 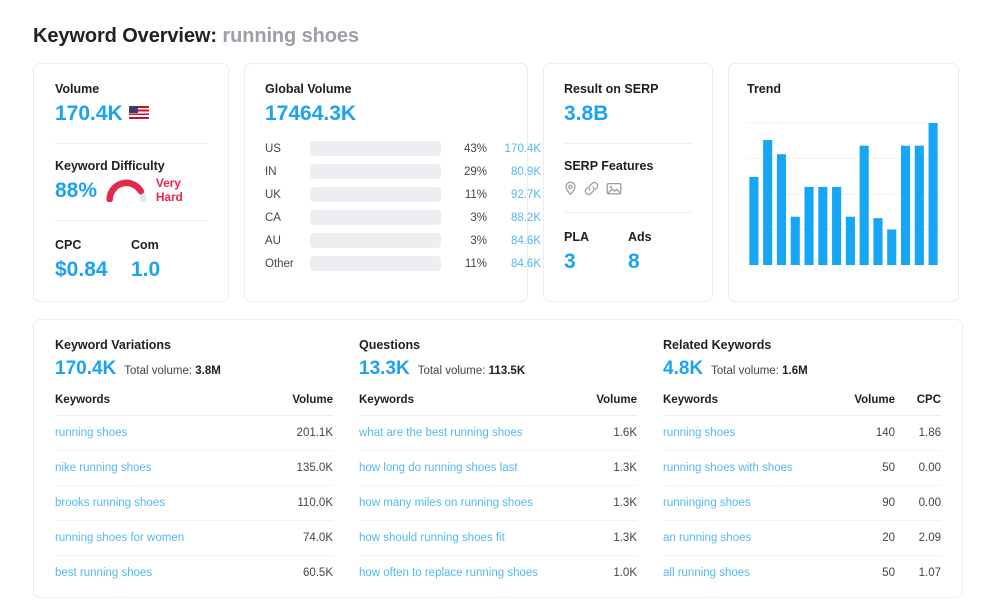 I want to click on volume-bar-track, so click(x=375, y=263).